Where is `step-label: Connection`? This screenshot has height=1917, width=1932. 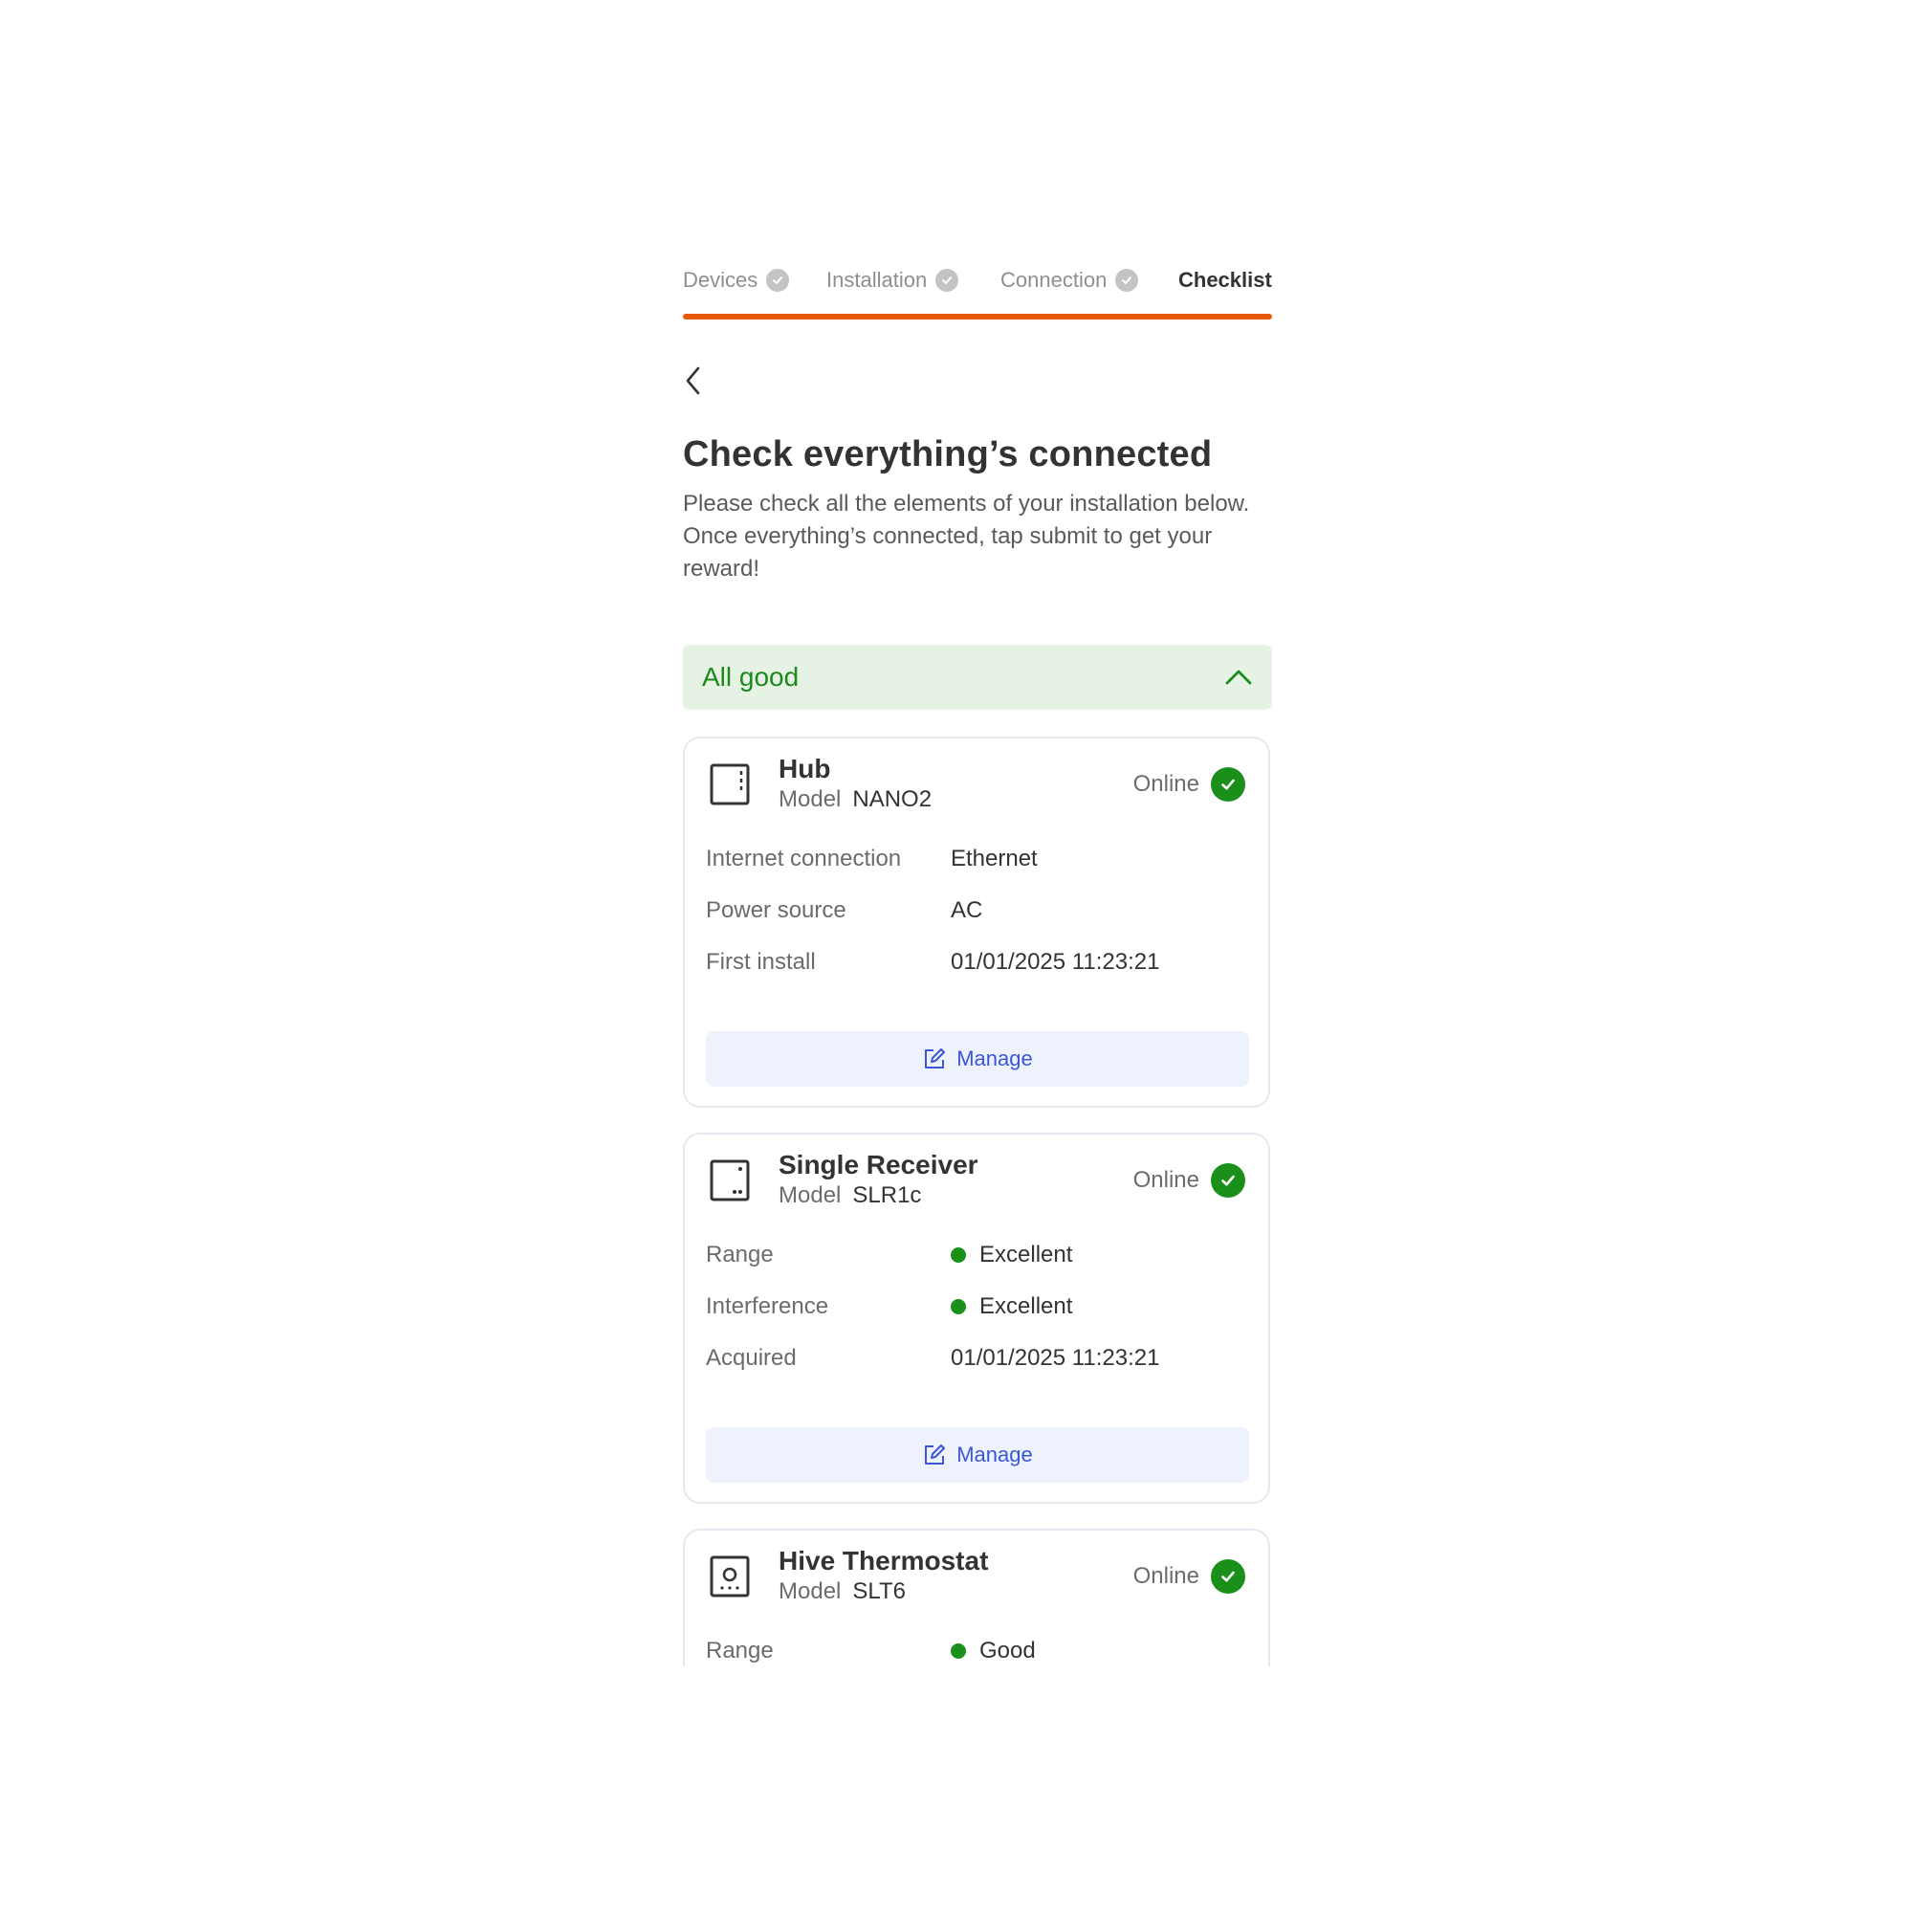 step-label: Connection is located at coordinates (1054, 280).